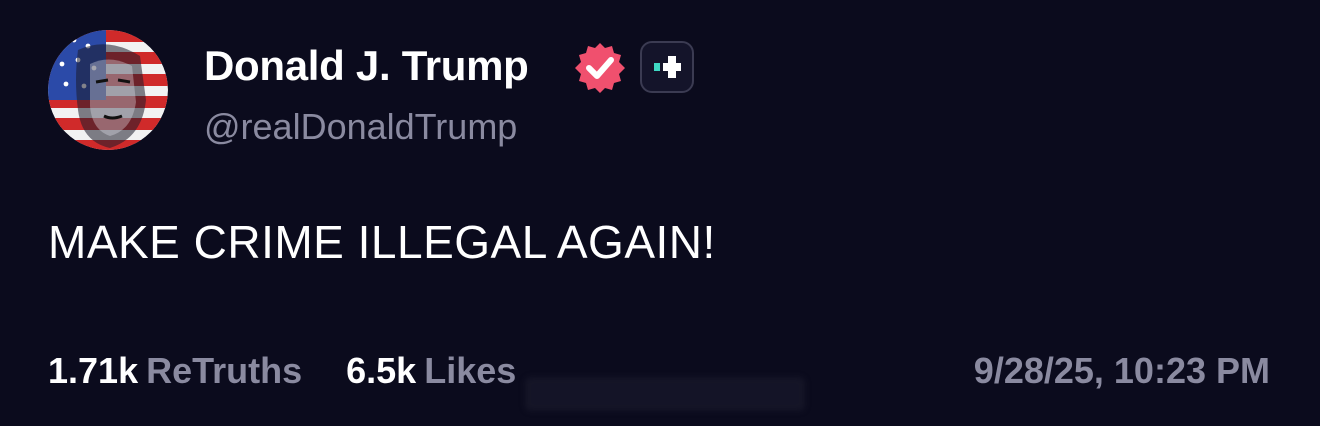  I want to click on verified-check-icon, so click(600, 68).